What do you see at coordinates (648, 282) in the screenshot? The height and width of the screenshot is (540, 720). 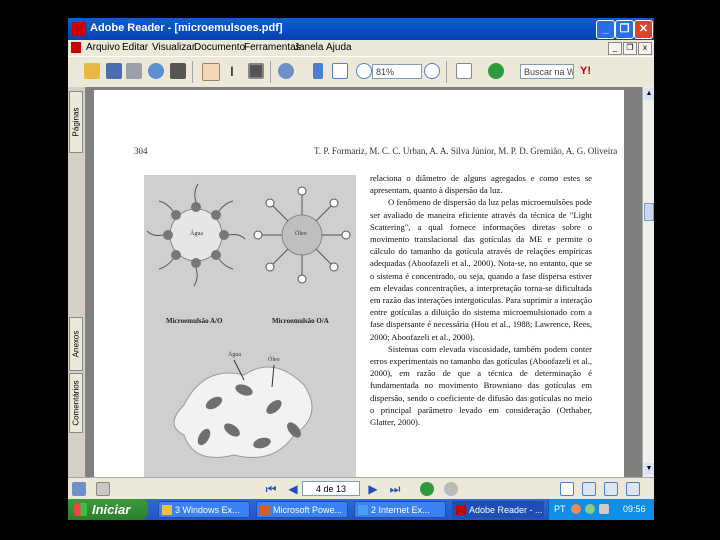 I see `vertical-scrollbar: ▲ ▼` at bounding box center [648, 282].